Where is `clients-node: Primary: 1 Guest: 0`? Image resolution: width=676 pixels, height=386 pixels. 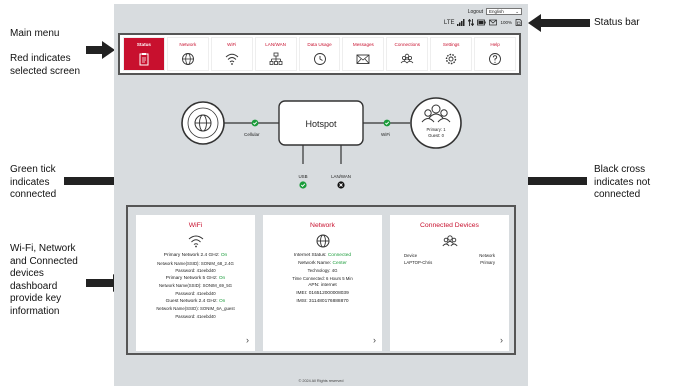 clients-node: Primary: 1 Guest: 0 is located at coordinates (436, 123).